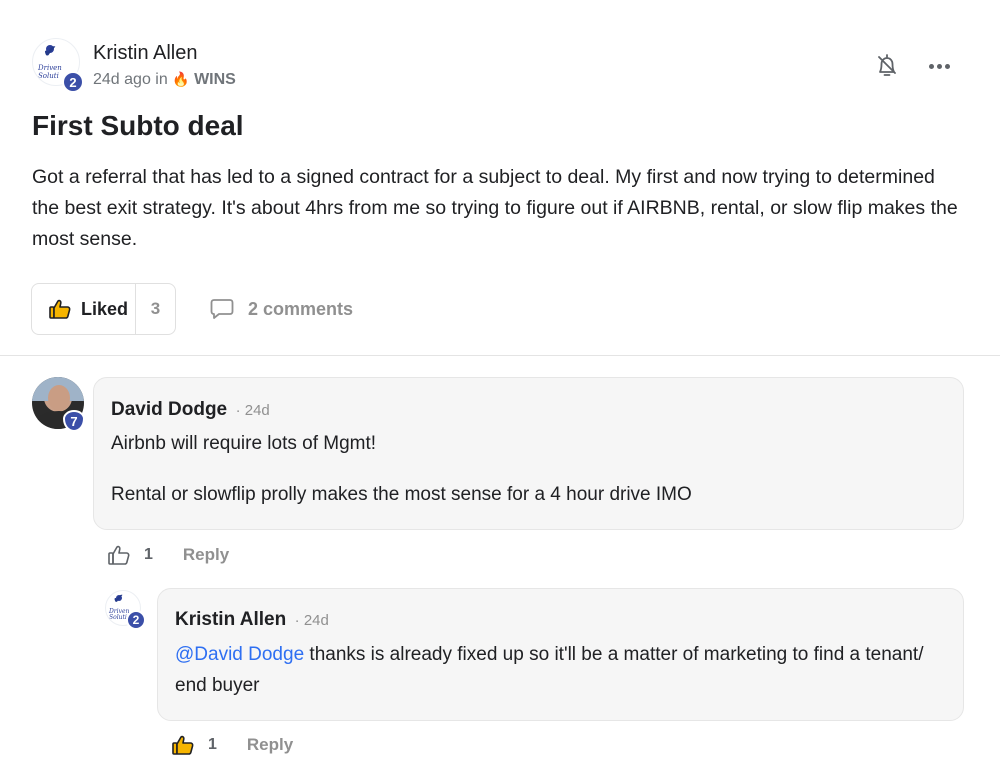 The width and height of the screenshot is (1000, 765). I want to click on comment-header: David Dodge · 24d, so click(190, 410).